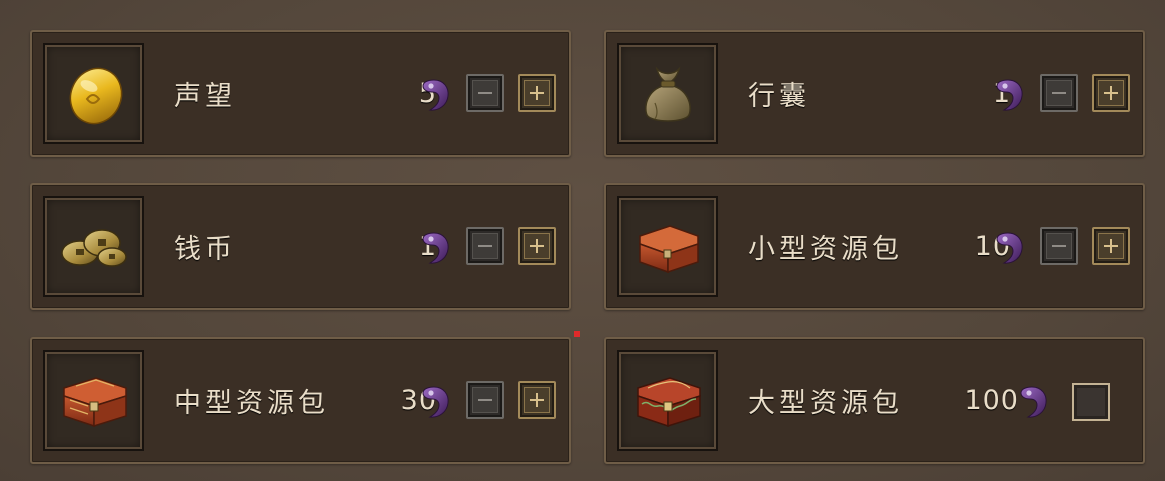 The image size is (1165, 481). I want to click on select-checkbox, so click(1091, 402).